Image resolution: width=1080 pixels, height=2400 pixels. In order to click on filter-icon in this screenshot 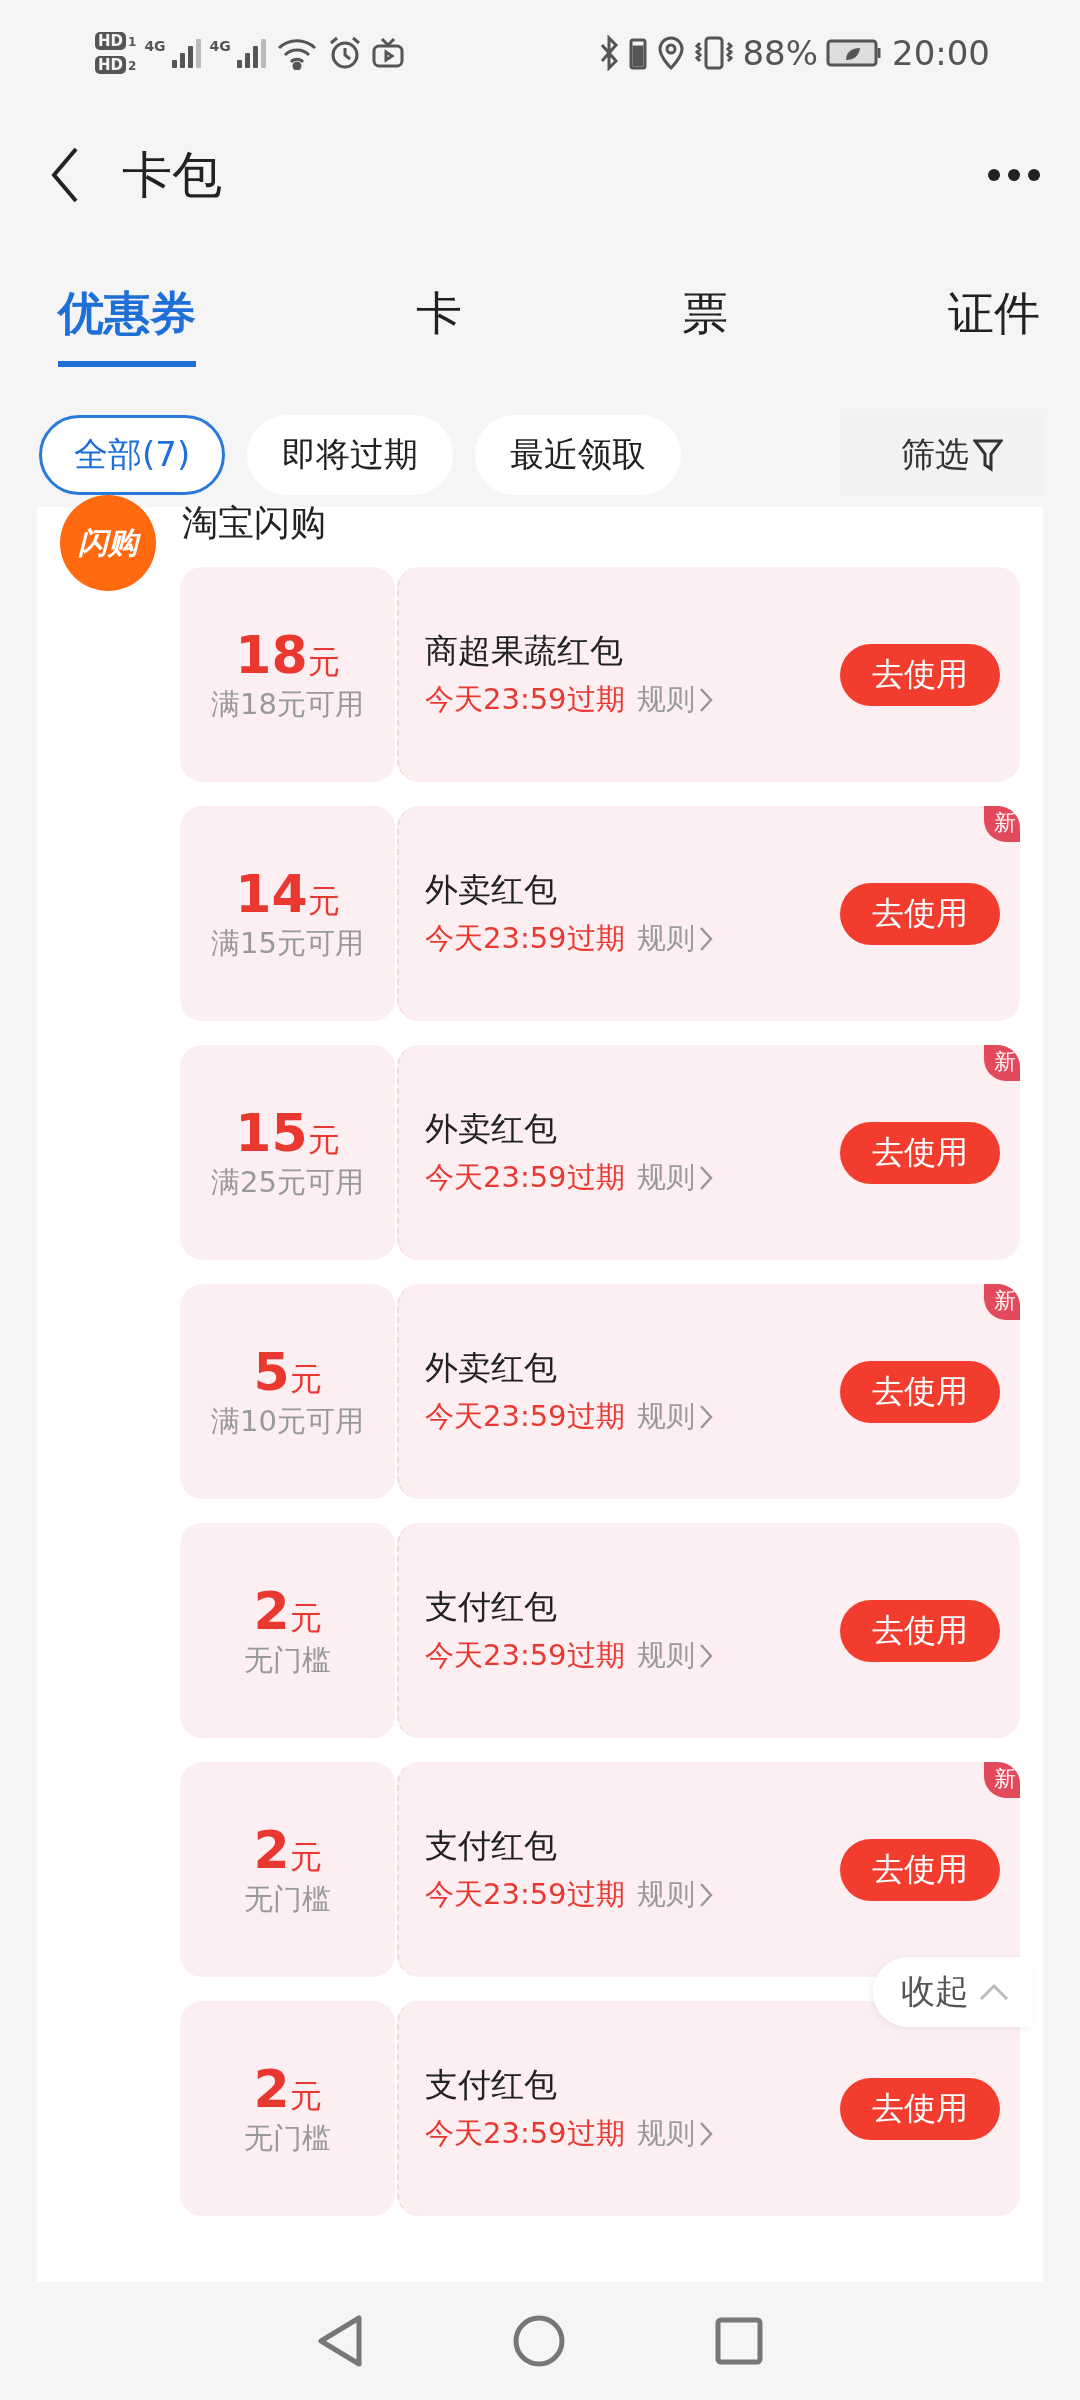, I will do `click(988, 455)`.